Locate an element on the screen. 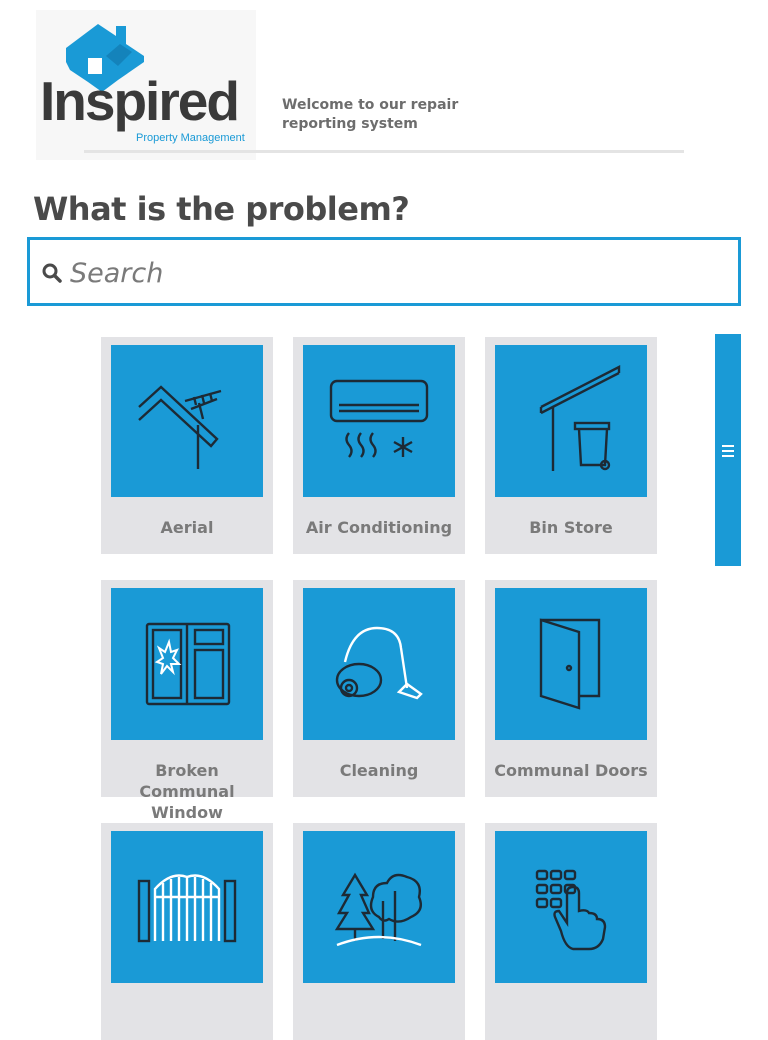 The image size is (768, 1040). category-tile-trees is located at coordinates (379, 931).